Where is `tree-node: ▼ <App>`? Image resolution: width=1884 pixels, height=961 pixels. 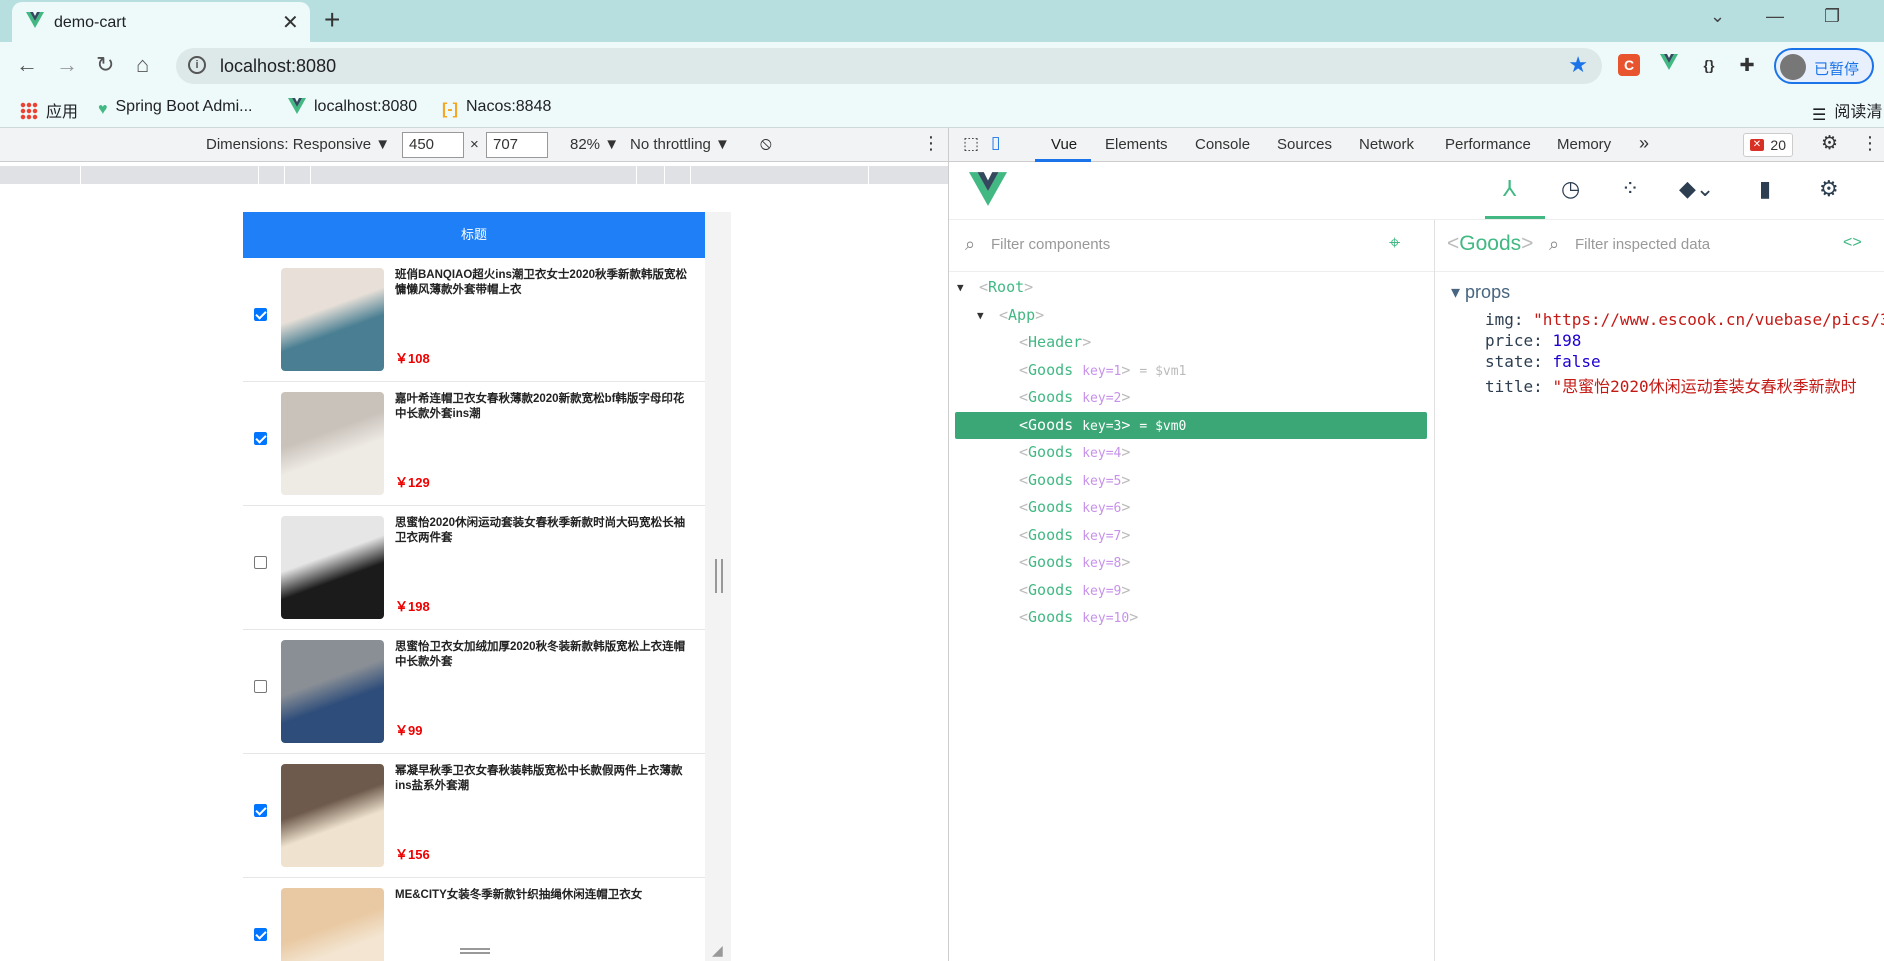
tree-node: ▼ <App> is located at coordinates (1191, 315).